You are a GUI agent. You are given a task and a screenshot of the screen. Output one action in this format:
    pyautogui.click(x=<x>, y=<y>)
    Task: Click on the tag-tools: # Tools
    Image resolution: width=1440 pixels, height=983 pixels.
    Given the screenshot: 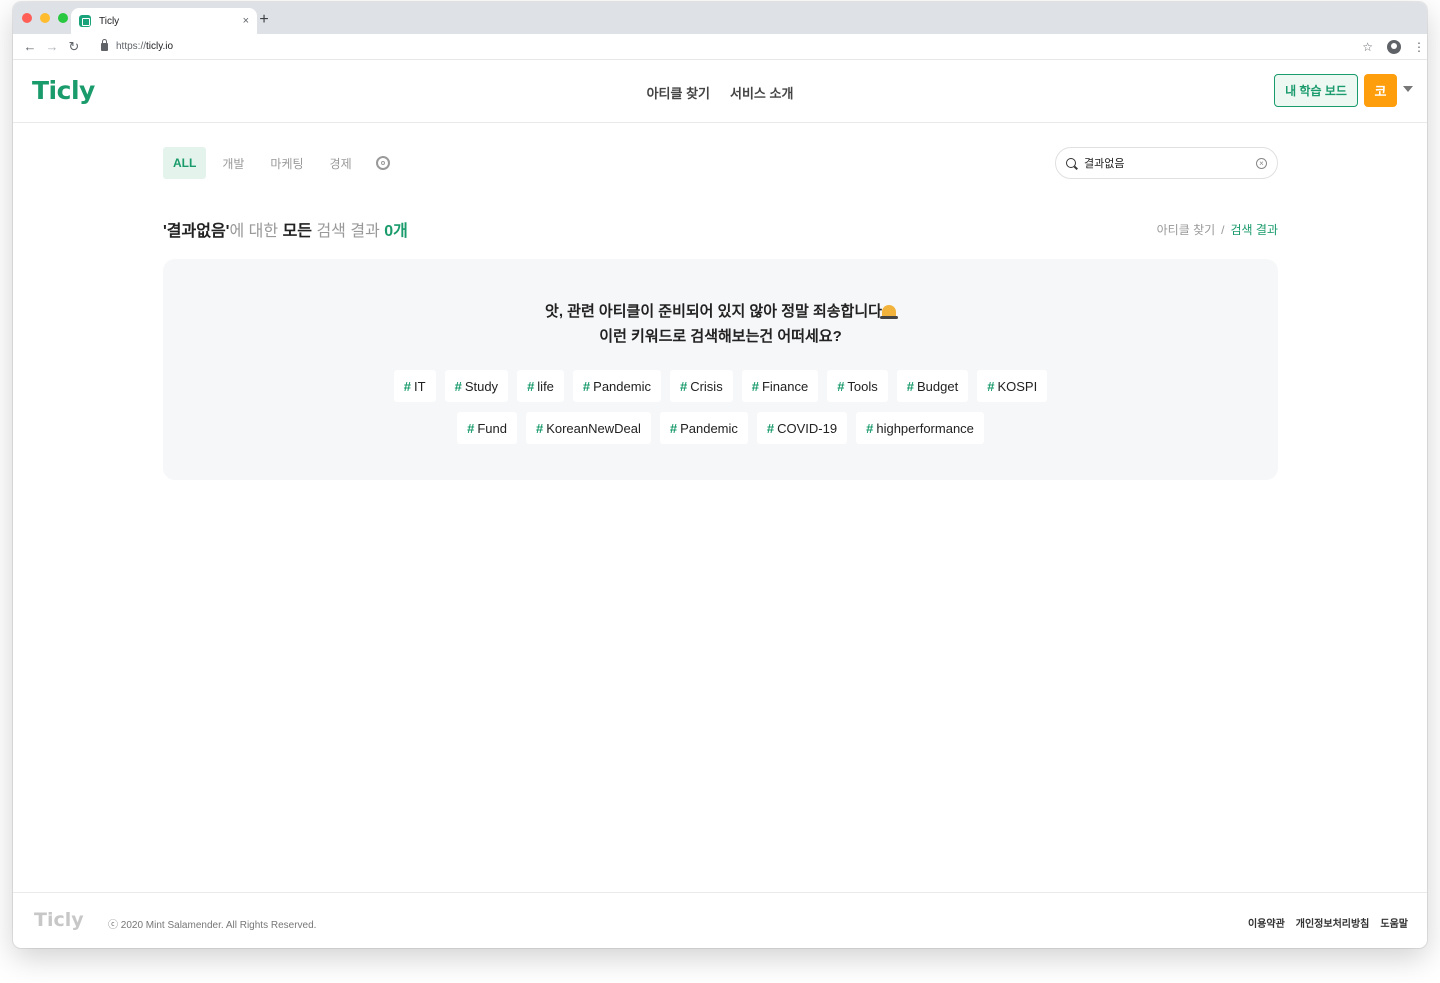 What is the action you would take?
    pyautogui.click(x=857, y=386)
    